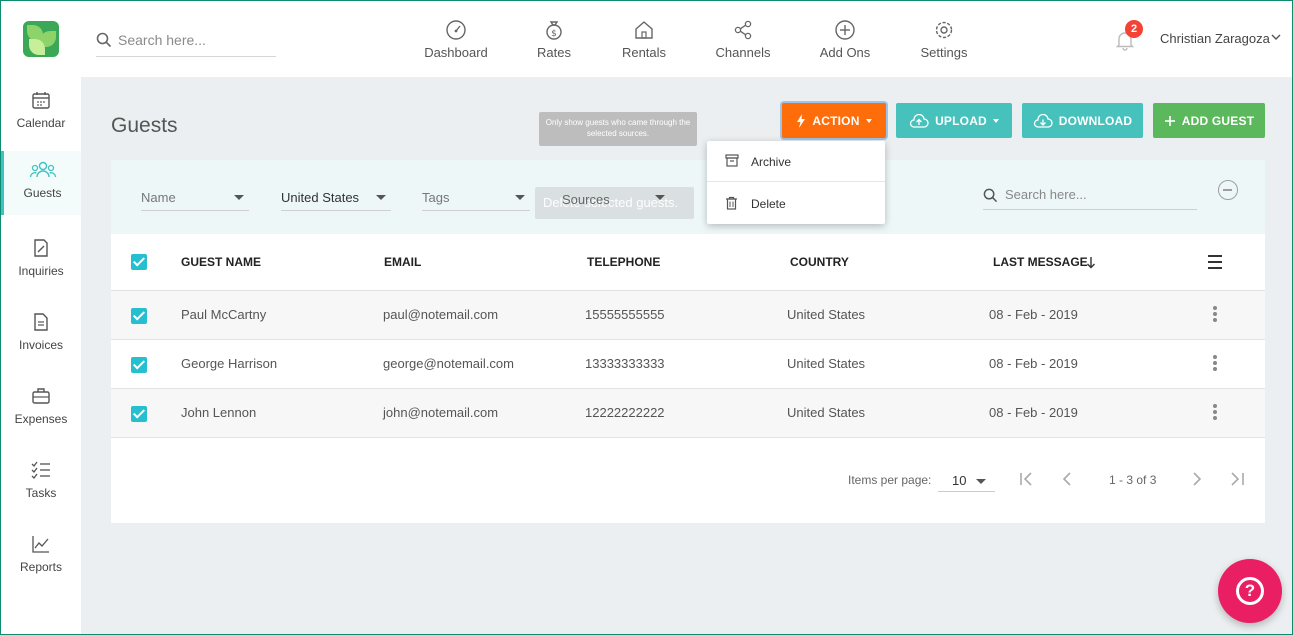  What do you see at coordinates (1237, 479) in the screenshot?
I see `last-page-icon` at bounding box center [1237, 479].